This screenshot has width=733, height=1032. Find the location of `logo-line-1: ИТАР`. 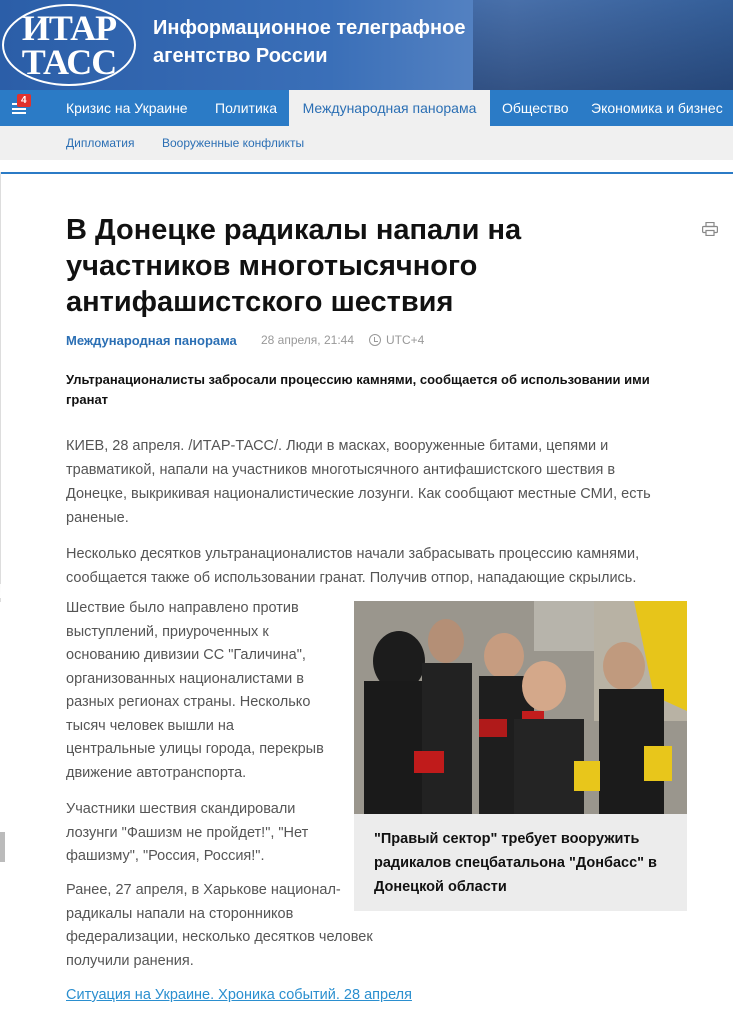

logo-line-1: ИТАР is located at coordinates (69, 28).